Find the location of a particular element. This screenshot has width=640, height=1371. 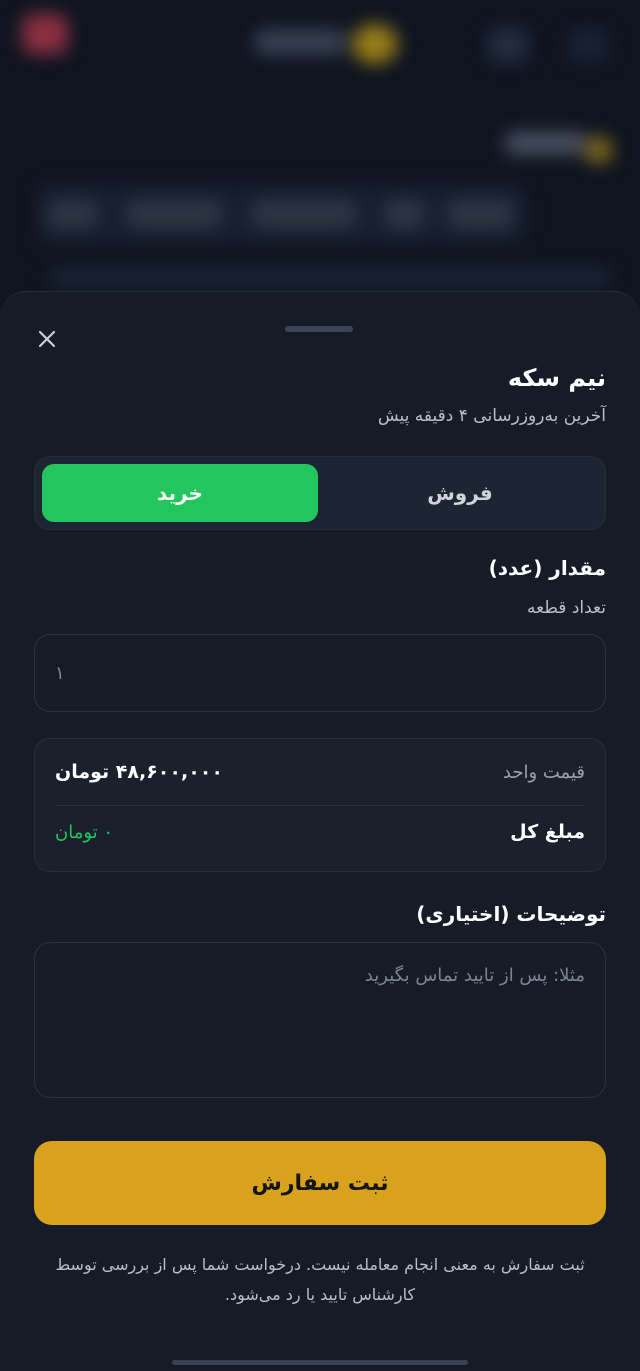

buy-tab: خرید is located at coordinates (180, 493).